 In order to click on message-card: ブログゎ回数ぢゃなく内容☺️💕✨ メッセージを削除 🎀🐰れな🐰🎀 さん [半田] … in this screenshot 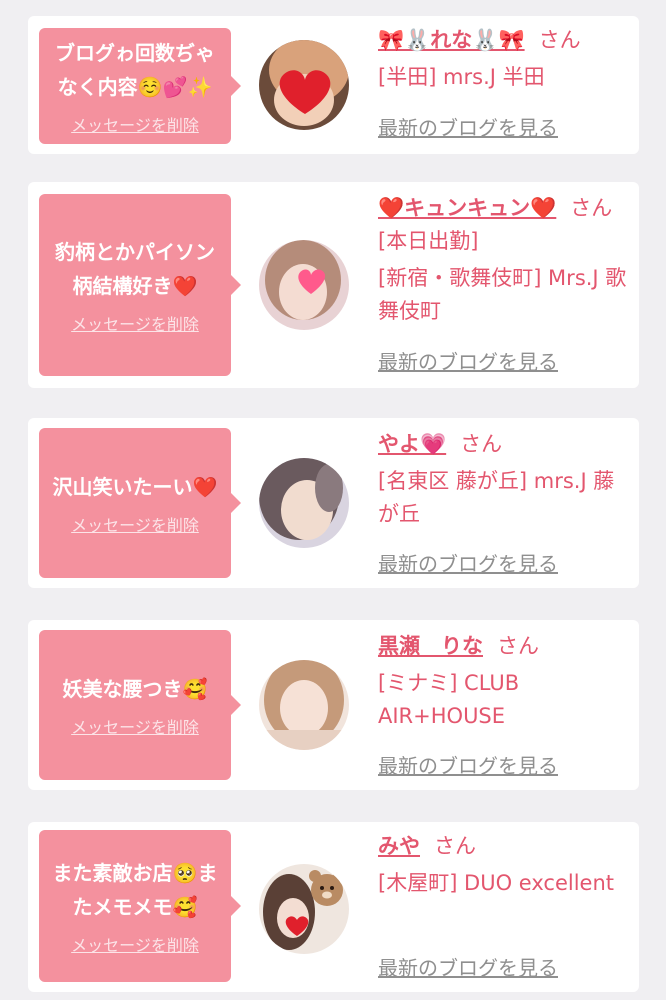, I will do `click(333, 85)`.